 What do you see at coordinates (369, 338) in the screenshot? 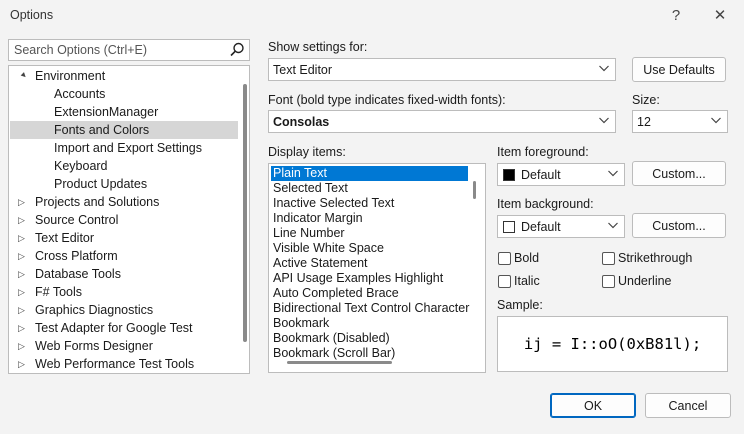
I see `display-item: Bookmark (Disabled)` at bounding box center [369, 338].